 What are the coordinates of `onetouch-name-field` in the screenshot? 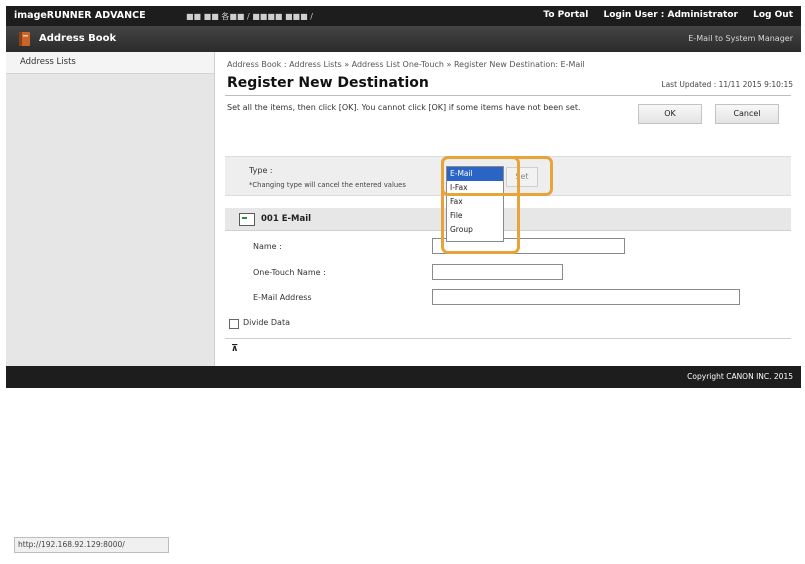 It's located at (497, 272).